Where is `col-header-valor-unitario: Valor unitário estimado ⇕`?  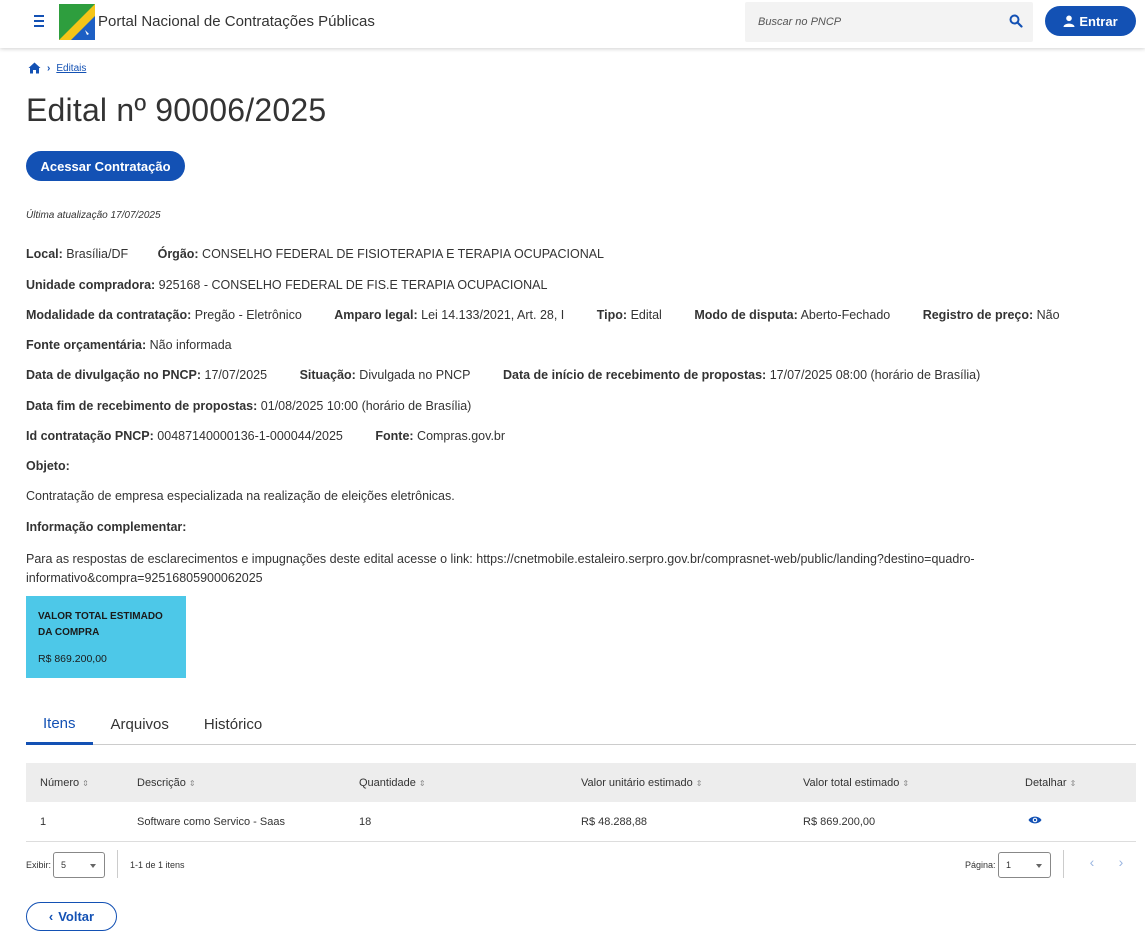 col-header-valor-unitario: Valor unitário estimado ⇕ is located at coordinates (692, 783).